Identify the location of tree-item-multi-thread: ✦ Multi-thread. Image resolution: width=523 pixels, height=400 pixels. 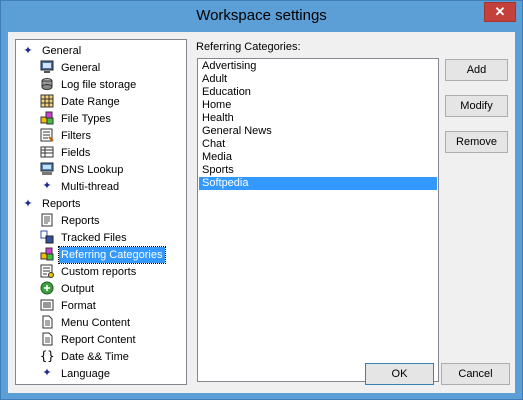
(80, 187).